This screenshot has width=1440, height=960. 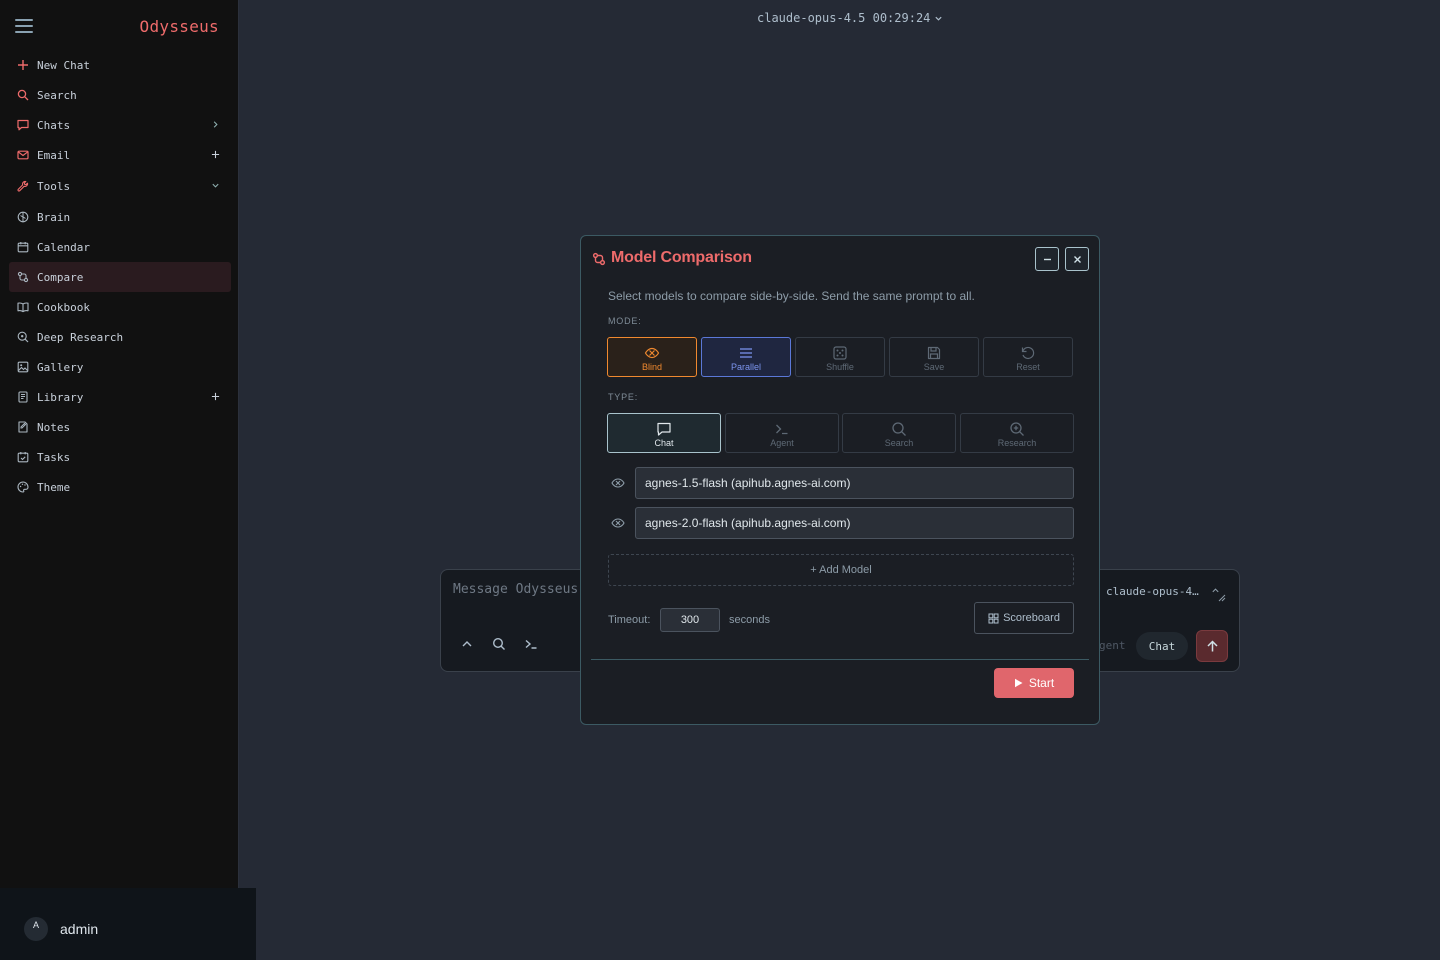 I want to click on research-icon, so click(x=1017, y=429).